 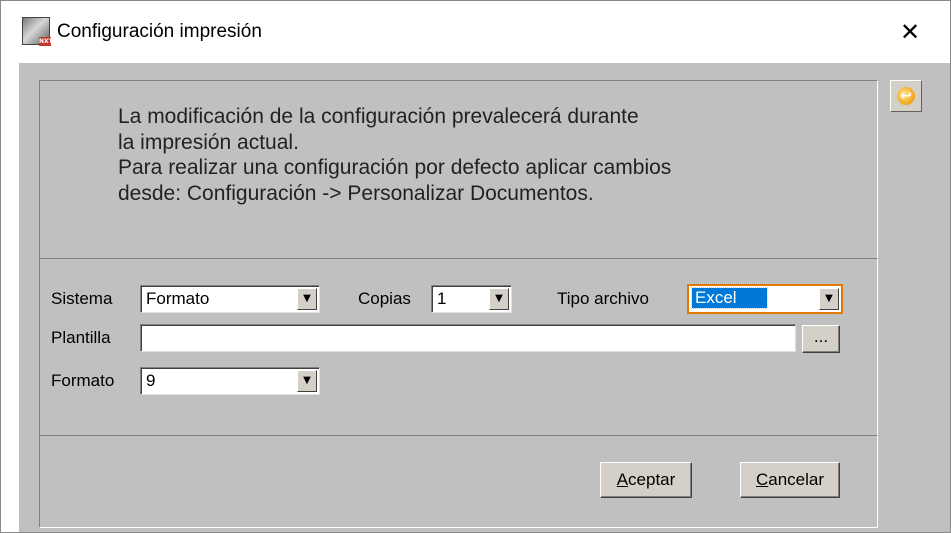 I want to click on tipo-archivo-select: Excel ▼, so click(x=765, y=299).